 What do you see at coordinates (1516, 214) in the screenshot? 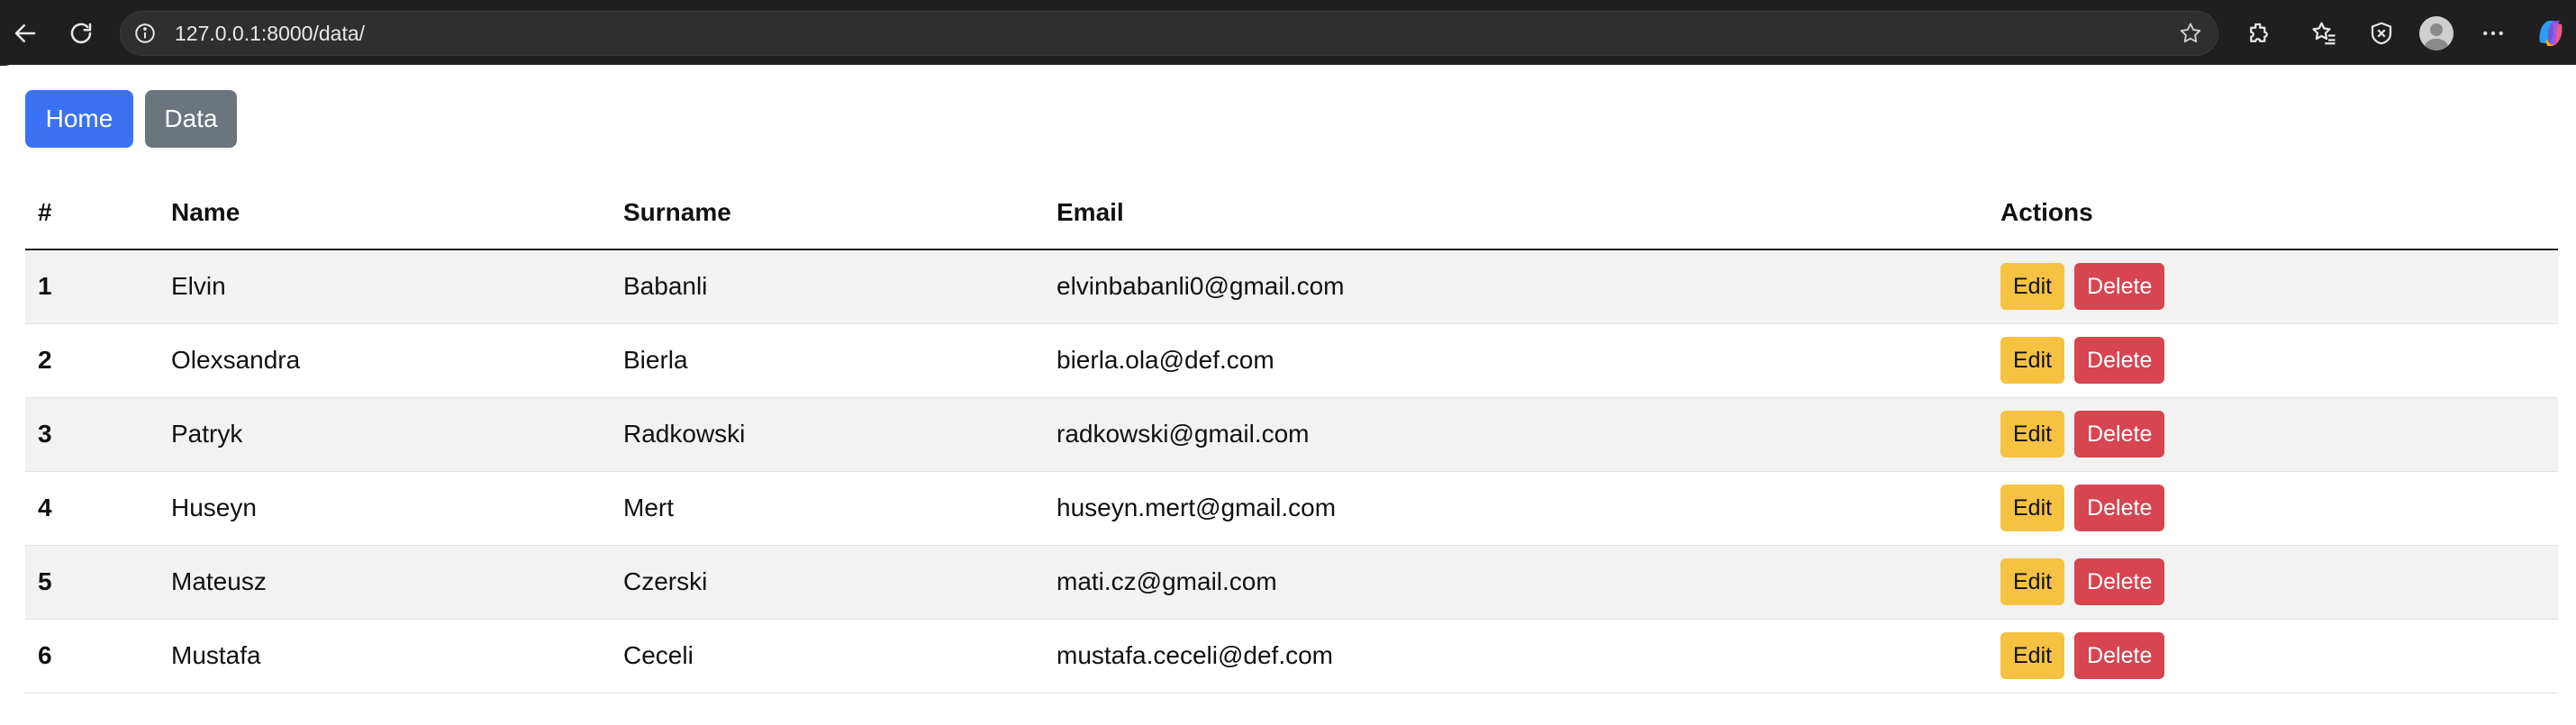
I see `header-email: Email` at bounding box center [1516, 214].